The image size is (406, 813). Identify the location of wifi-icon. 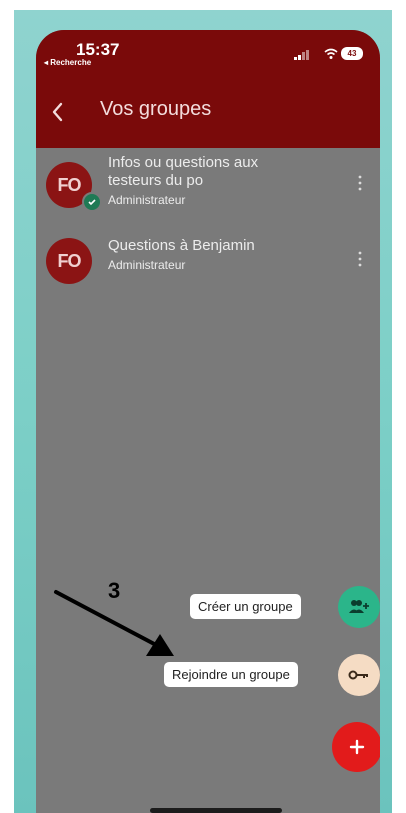
(331, 53).